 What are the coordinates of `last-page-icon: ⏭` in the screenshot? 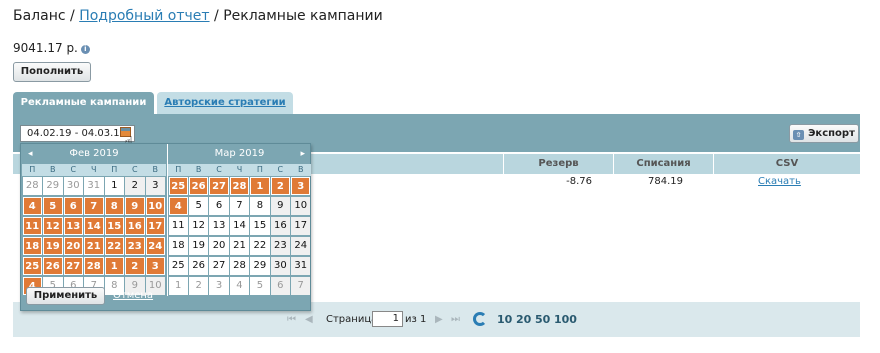 It's located at (455, 319).